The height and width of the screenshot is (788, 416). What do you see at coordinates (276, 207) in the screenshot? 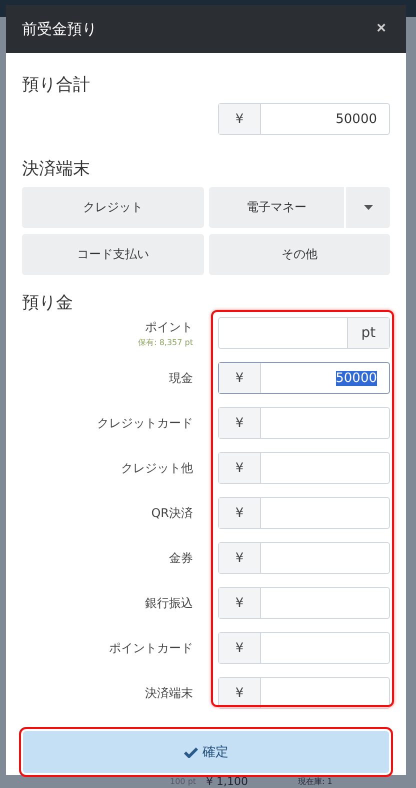
I see `payment-option-button: 電子マネー` at bounding box center [276, 207].